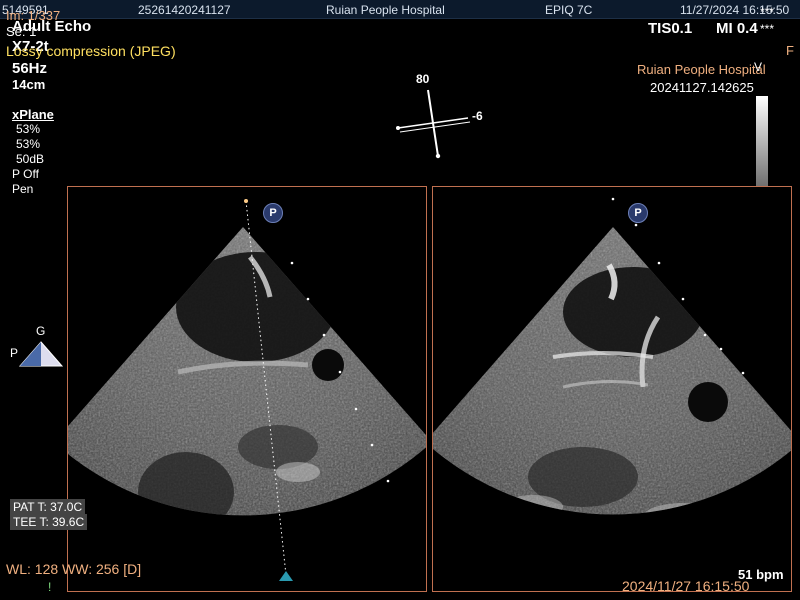 This screenshot has width=800, height=600. What do you see at coordinates (638, 213) in the screenshot?
I see `probe-marker-right: P` at bounding box center [638, 213].